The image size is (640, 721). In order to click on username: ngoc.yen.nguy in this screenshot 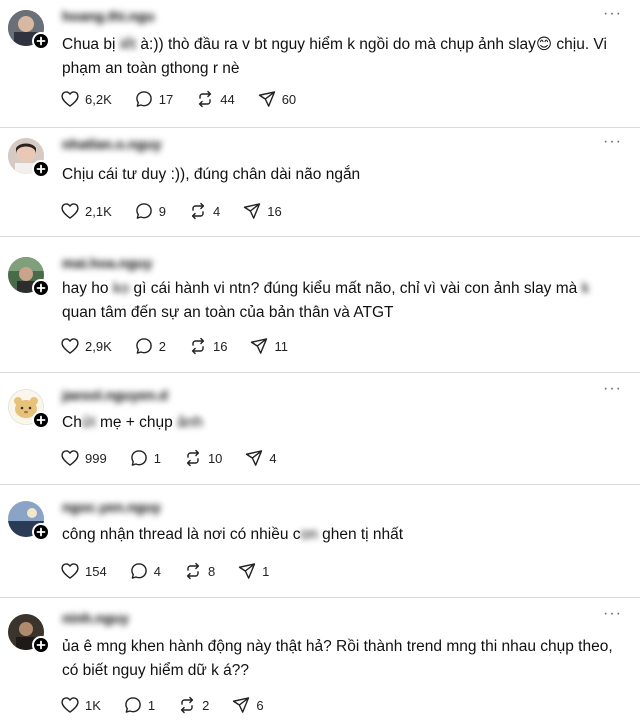, I will do `click(122, 509)`.